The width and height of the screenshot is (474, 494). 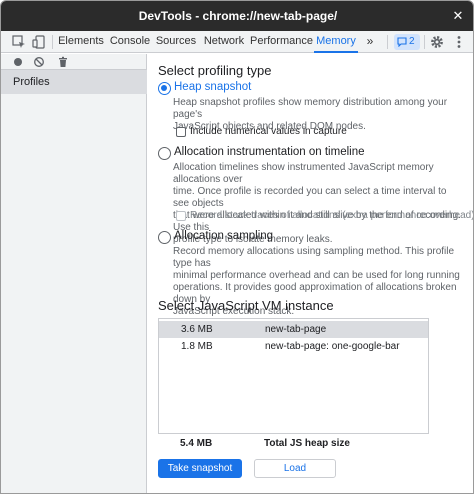 What do you see at coordinates (74, 82) in the screenshot?
I see `sidebar-item-profiles: Profiles` at bounding box center [74, 82].